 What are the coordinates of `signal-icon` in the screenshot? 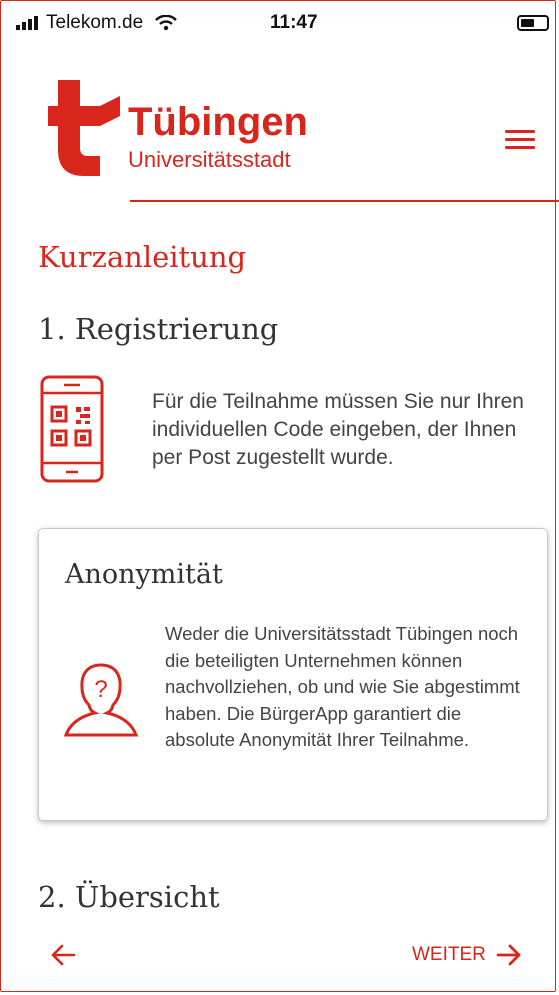 It's located at (27, 23).